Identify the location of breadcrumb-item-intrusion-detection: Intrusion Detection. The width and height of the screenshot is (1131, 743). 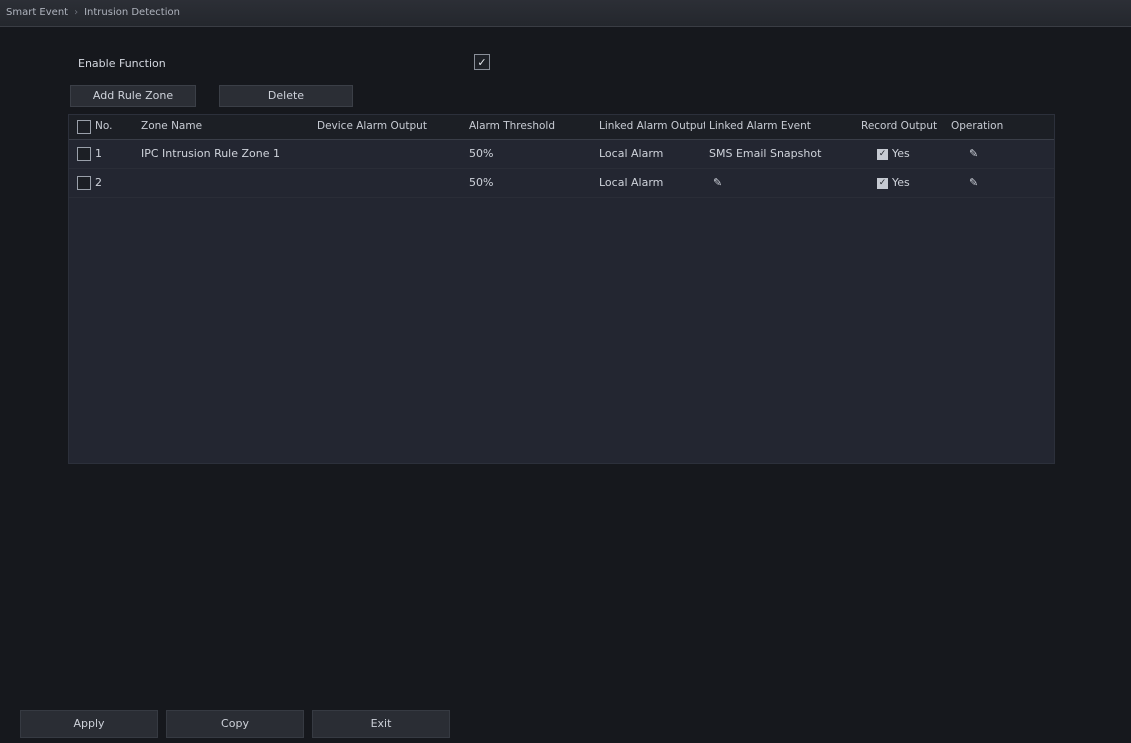
(132, 12).